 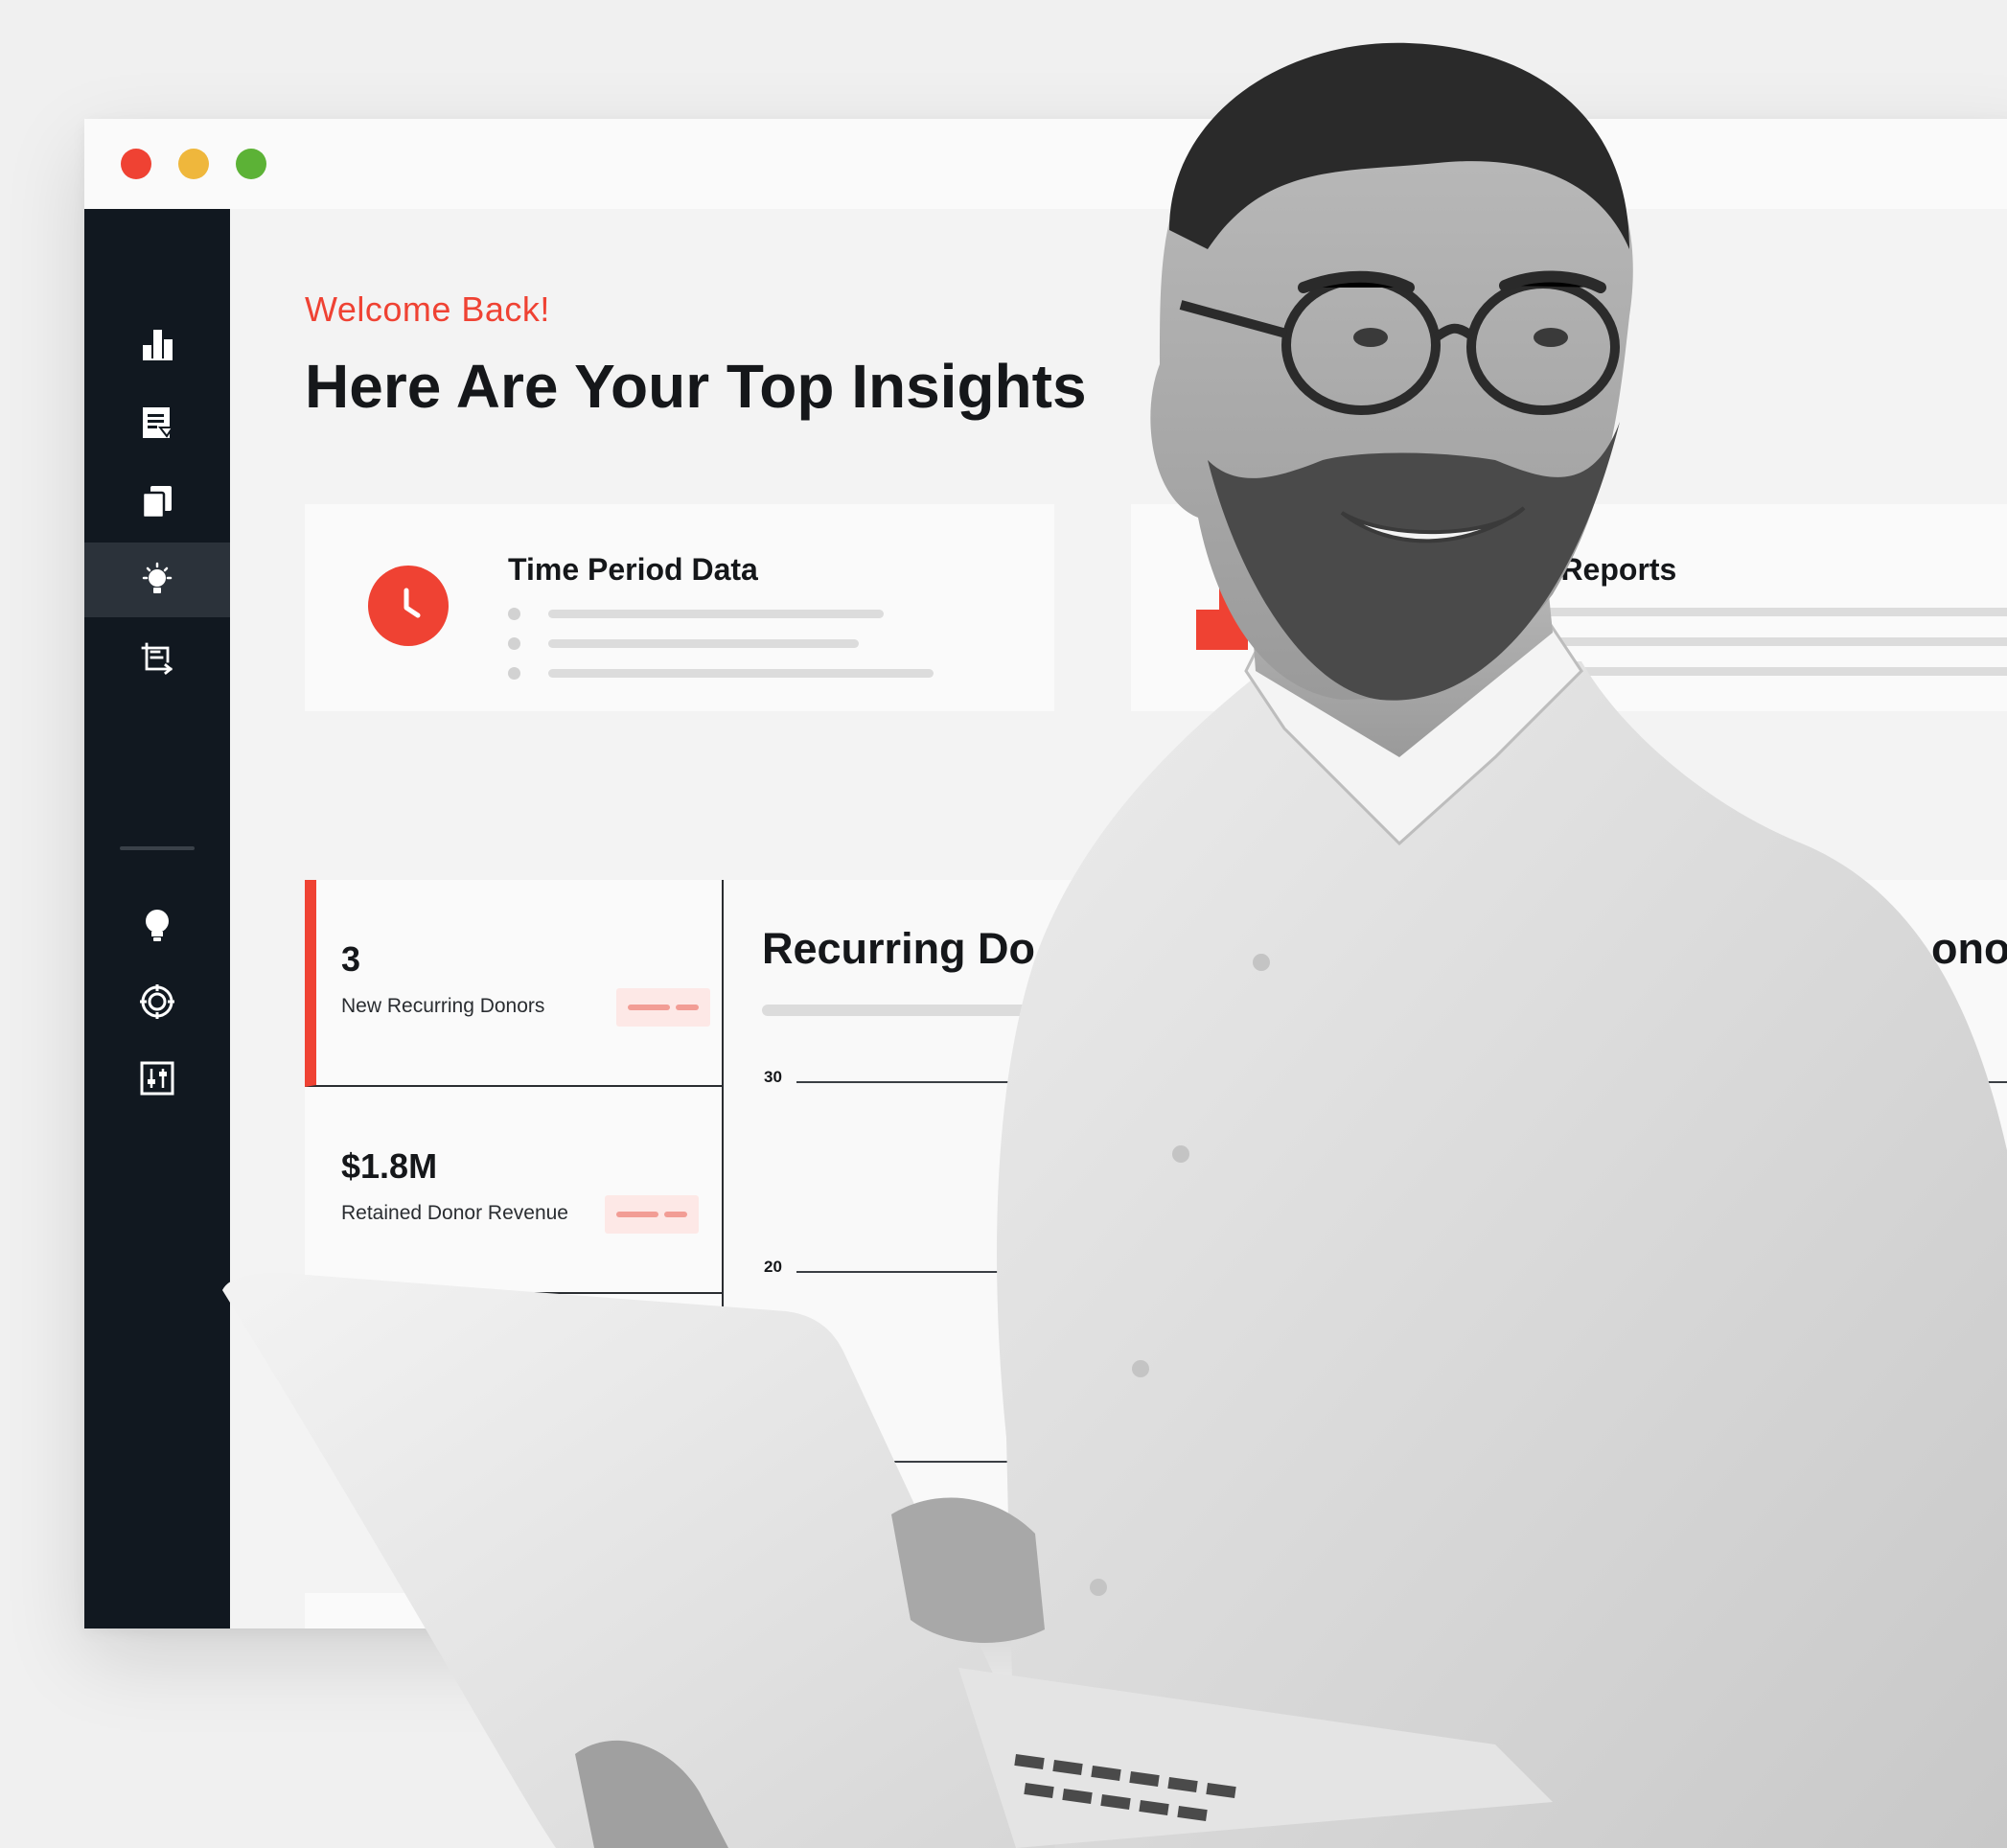 I want to click on lightbulb-sun-icon, so click(x=157, y=577).